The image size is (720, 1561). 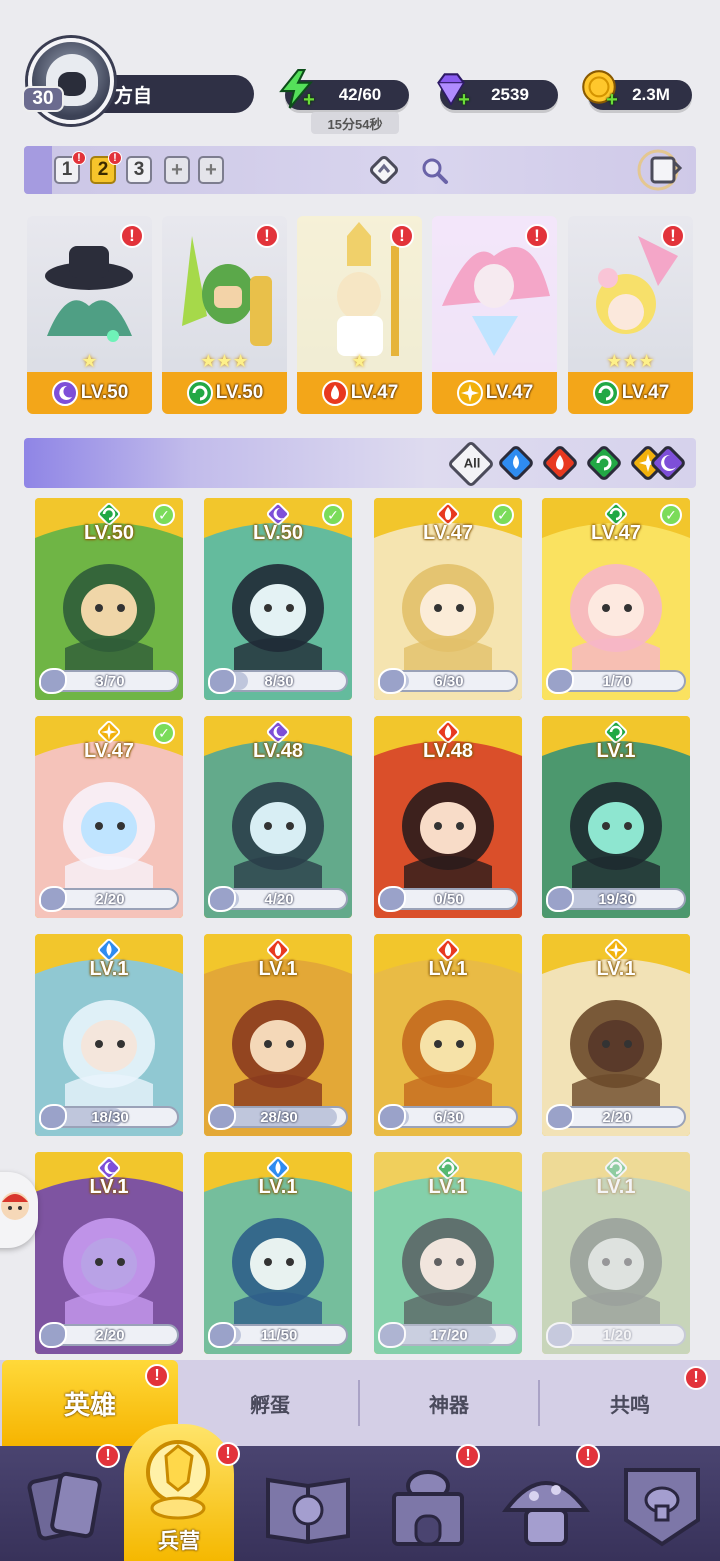 What do you see at coordinates (182, 1492) in the screenshot?
I see `nav-barracks: 兵营 !` at bounding box center [182, 1492].